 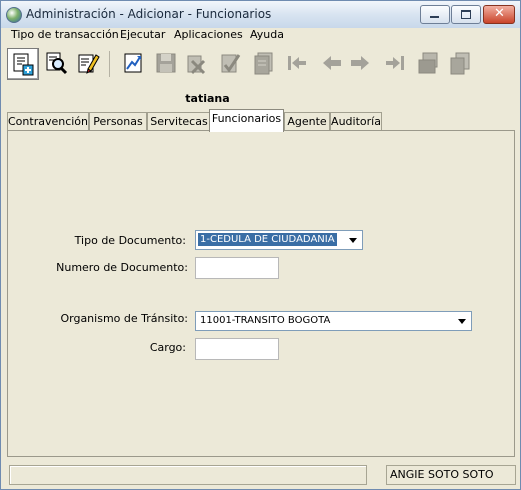 I want to click on minimize-icon, so click(x=434, y=17).